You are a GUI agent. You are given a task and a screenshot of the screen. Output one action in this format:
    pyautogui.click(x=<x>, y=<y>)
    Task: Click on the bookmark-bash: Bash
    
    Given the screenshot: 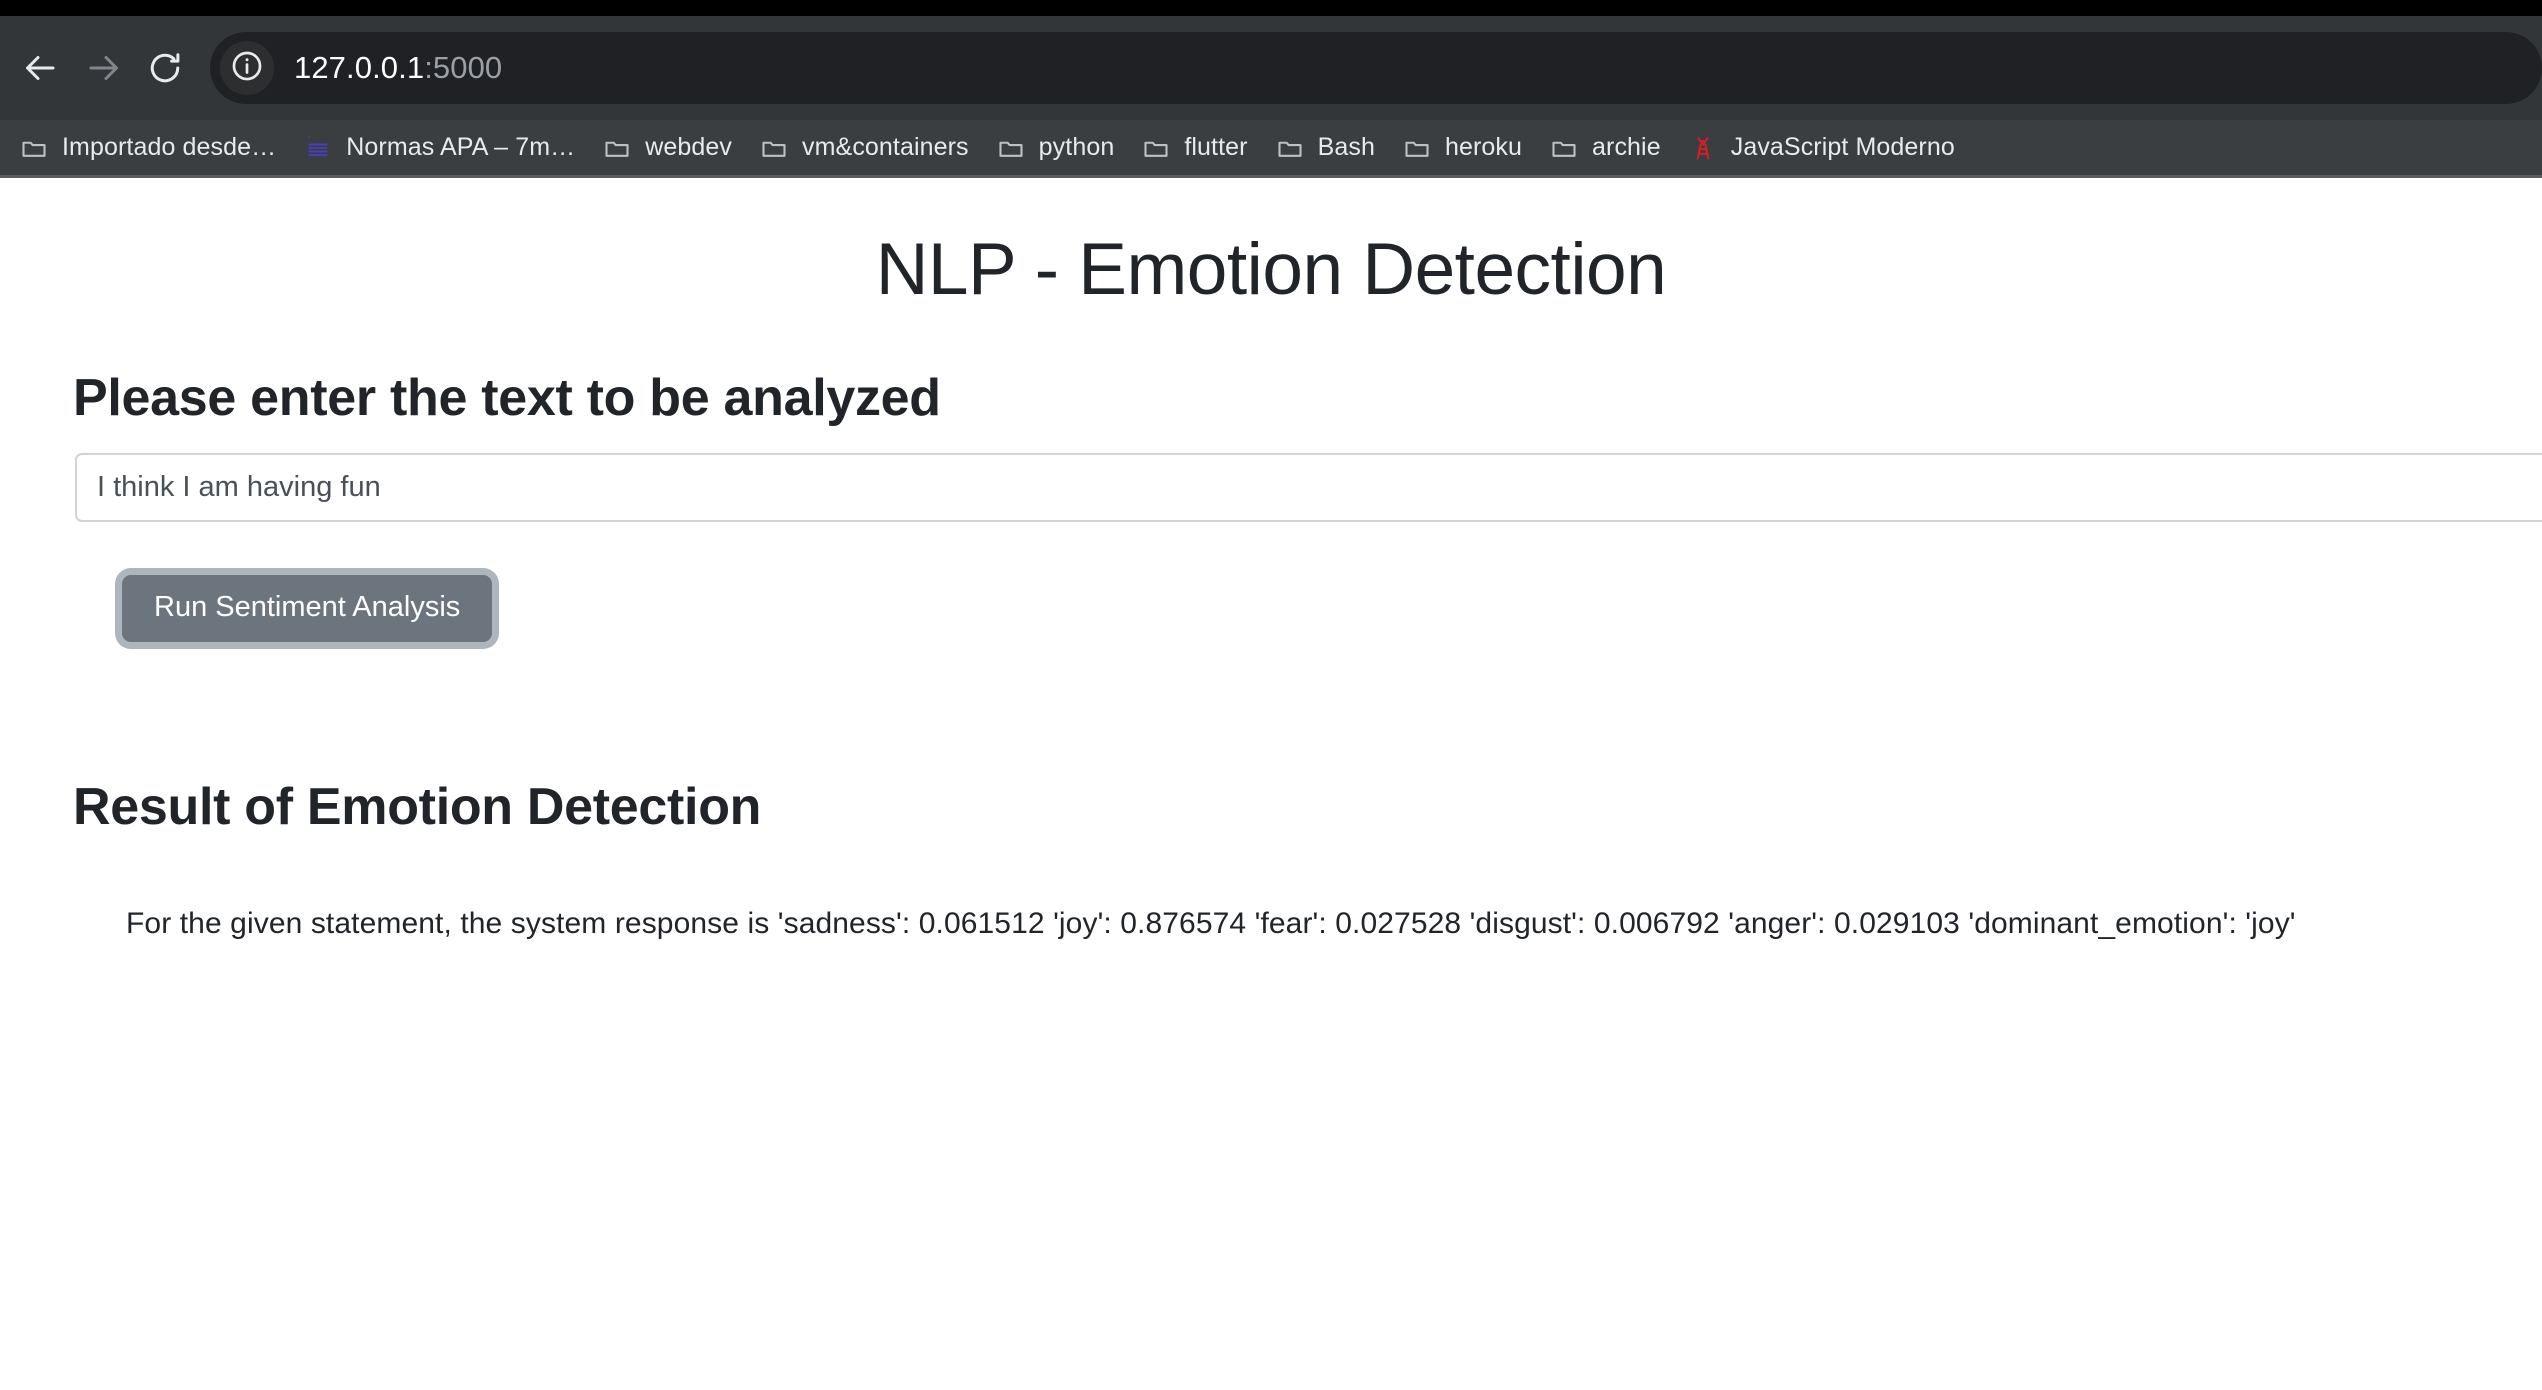 What is the action you would take?
    pyautogui.click(x=1325, y=148)
    